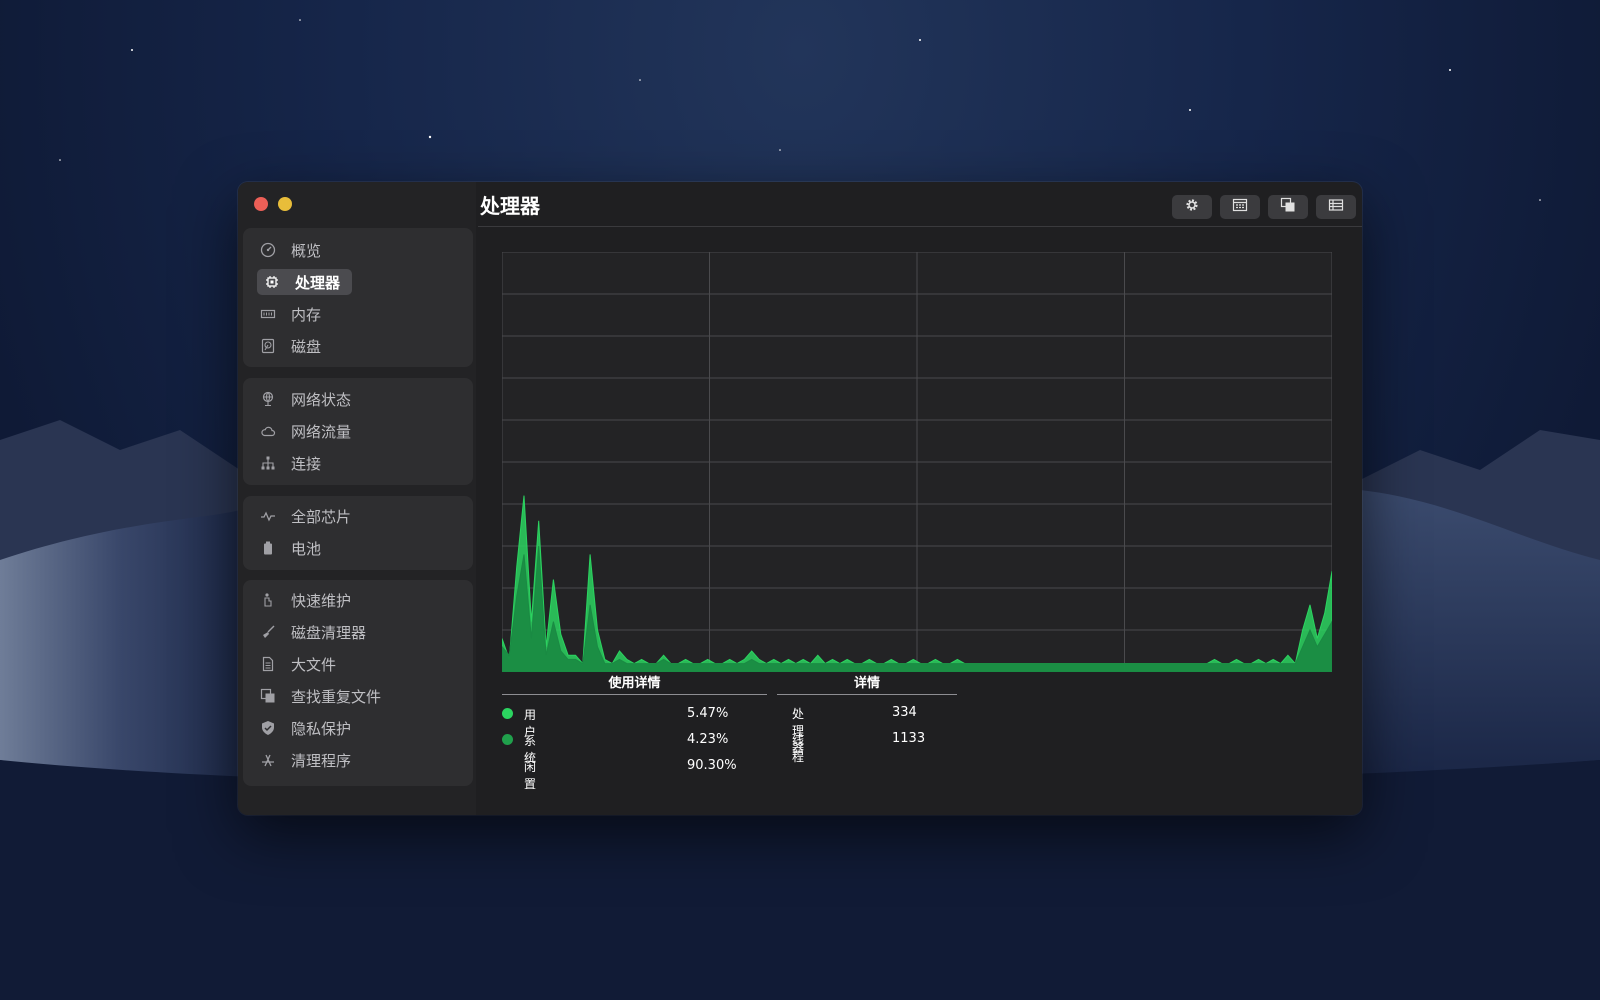  What do you see at coordinates (712, 765) in the screenshot?
I see `usage-value-idle: 90.30%` at bounding box center [712, 765].